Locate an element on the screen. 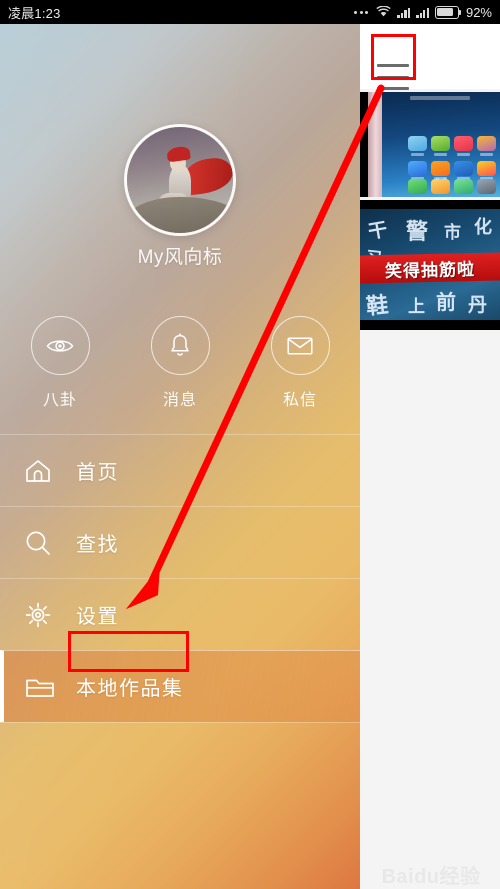  eye-icon is located at coordinates (60, 345).